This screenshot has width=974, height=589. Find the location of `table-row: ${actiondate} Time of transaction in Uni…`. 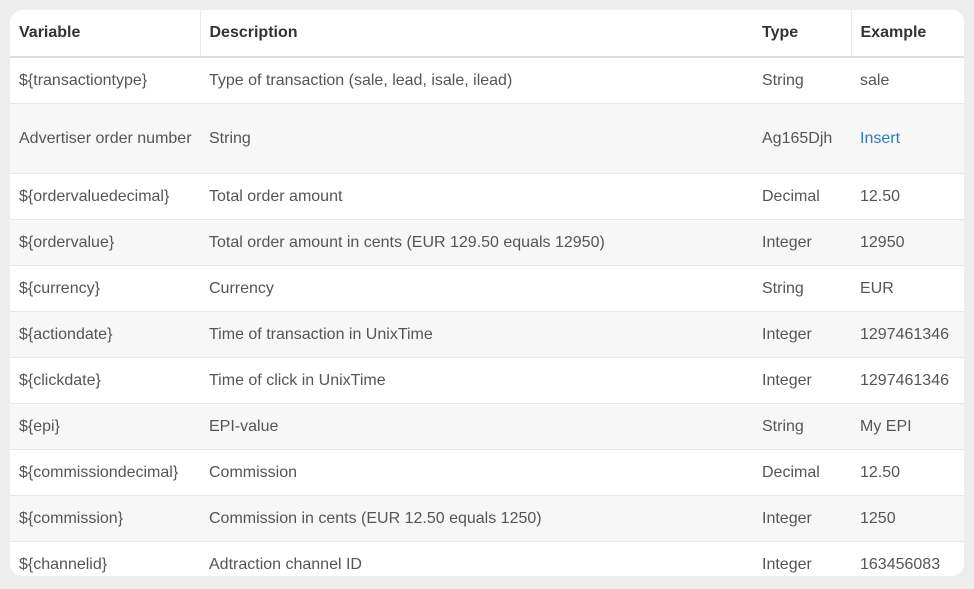

table-row: ${actiondate} Time of transaction in Uni… is located at coordinates (487, 334).